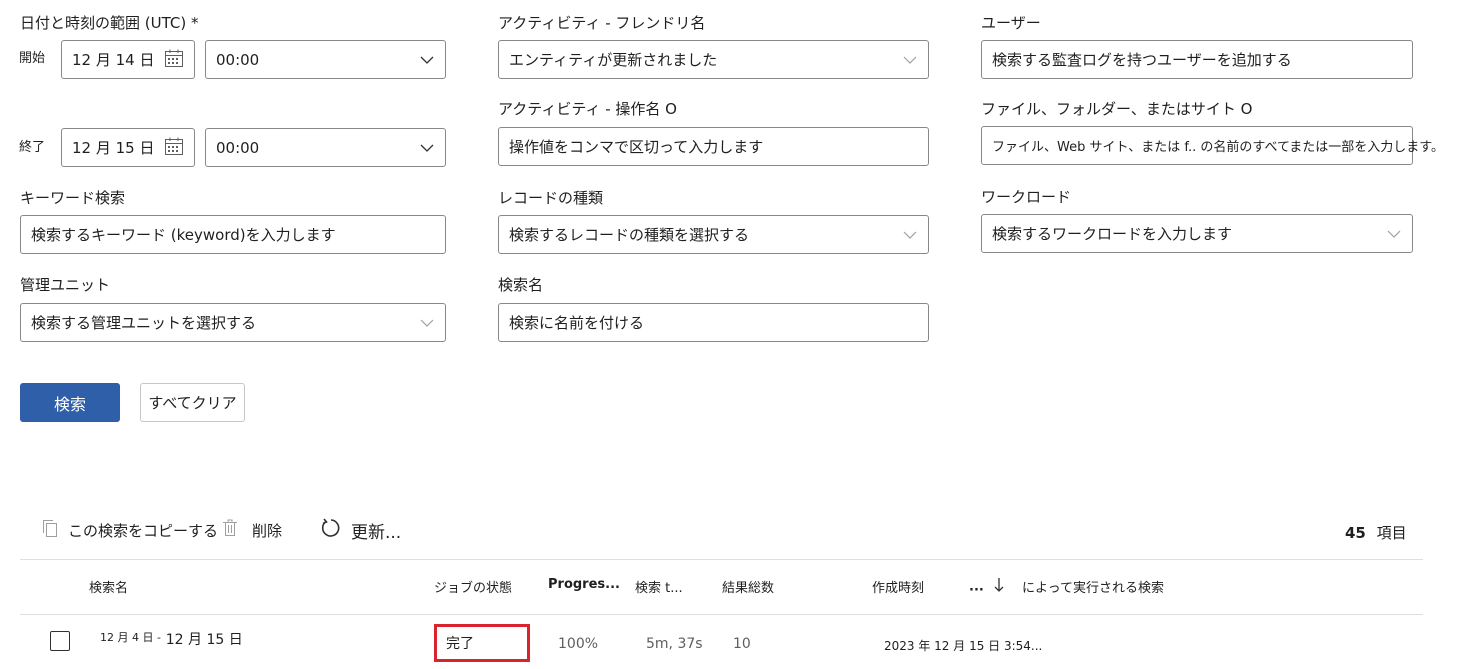 This screenshot has height=669, width=1459. What do you see at coordinates (742, 644) in the screenshot?
I see `row-total-results: 10` at bounding box center [742, 644].